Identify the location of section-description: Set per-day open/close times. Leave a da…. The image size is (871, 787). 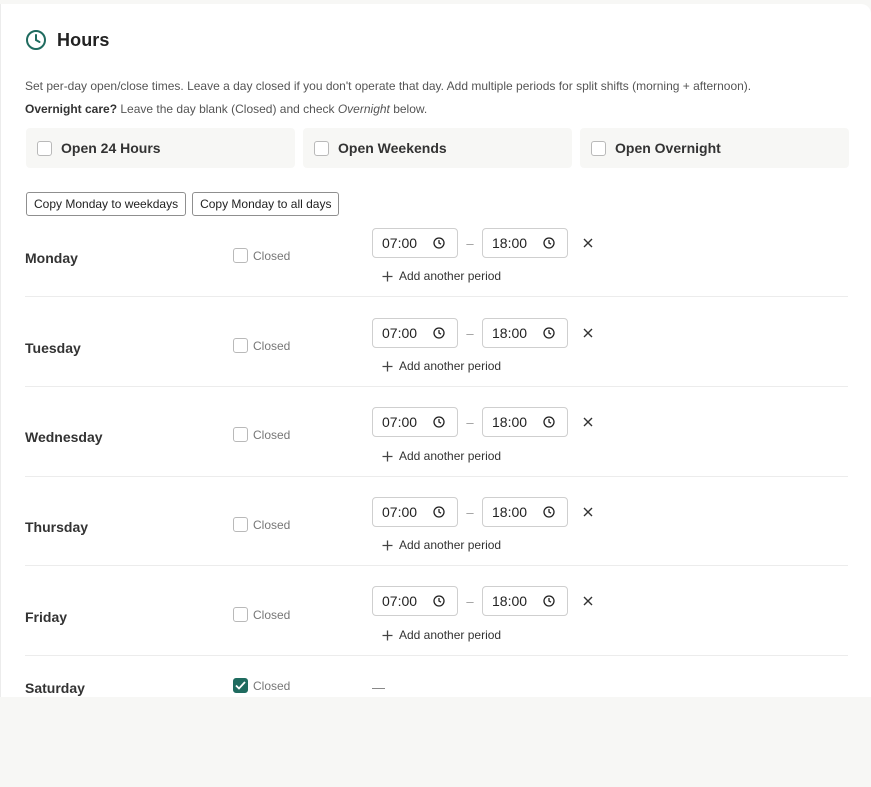
(445, 98).